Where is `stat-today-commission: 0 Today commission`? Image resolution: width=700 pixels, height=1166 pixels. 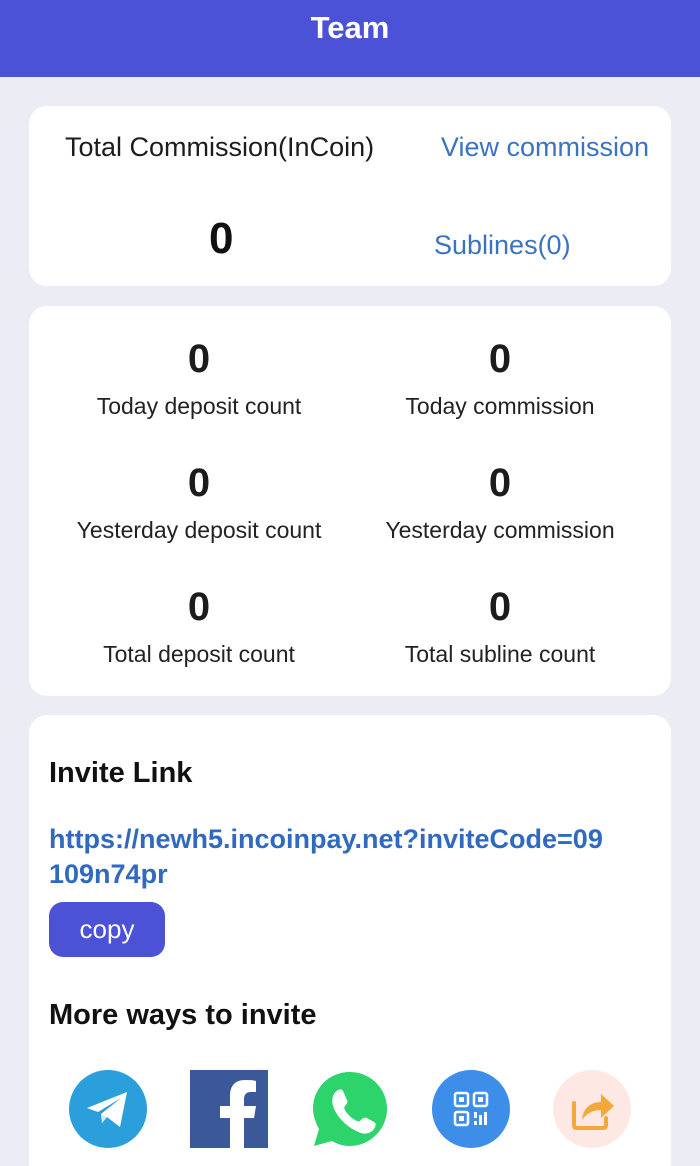
stat-today-commission: 0 Today commission is located at coordinates (500, 378).